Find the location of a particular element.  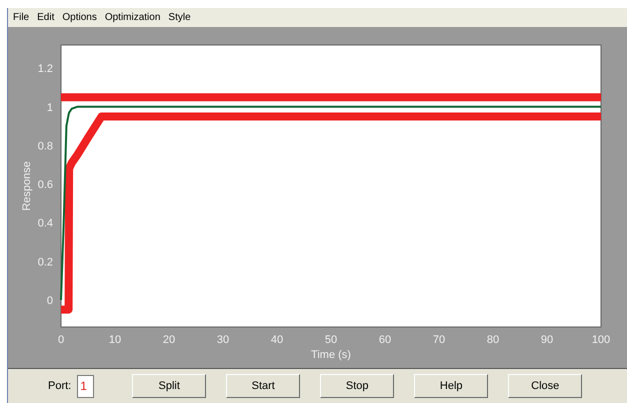

toolbar-button: Start is located at coordinates (263, 386).